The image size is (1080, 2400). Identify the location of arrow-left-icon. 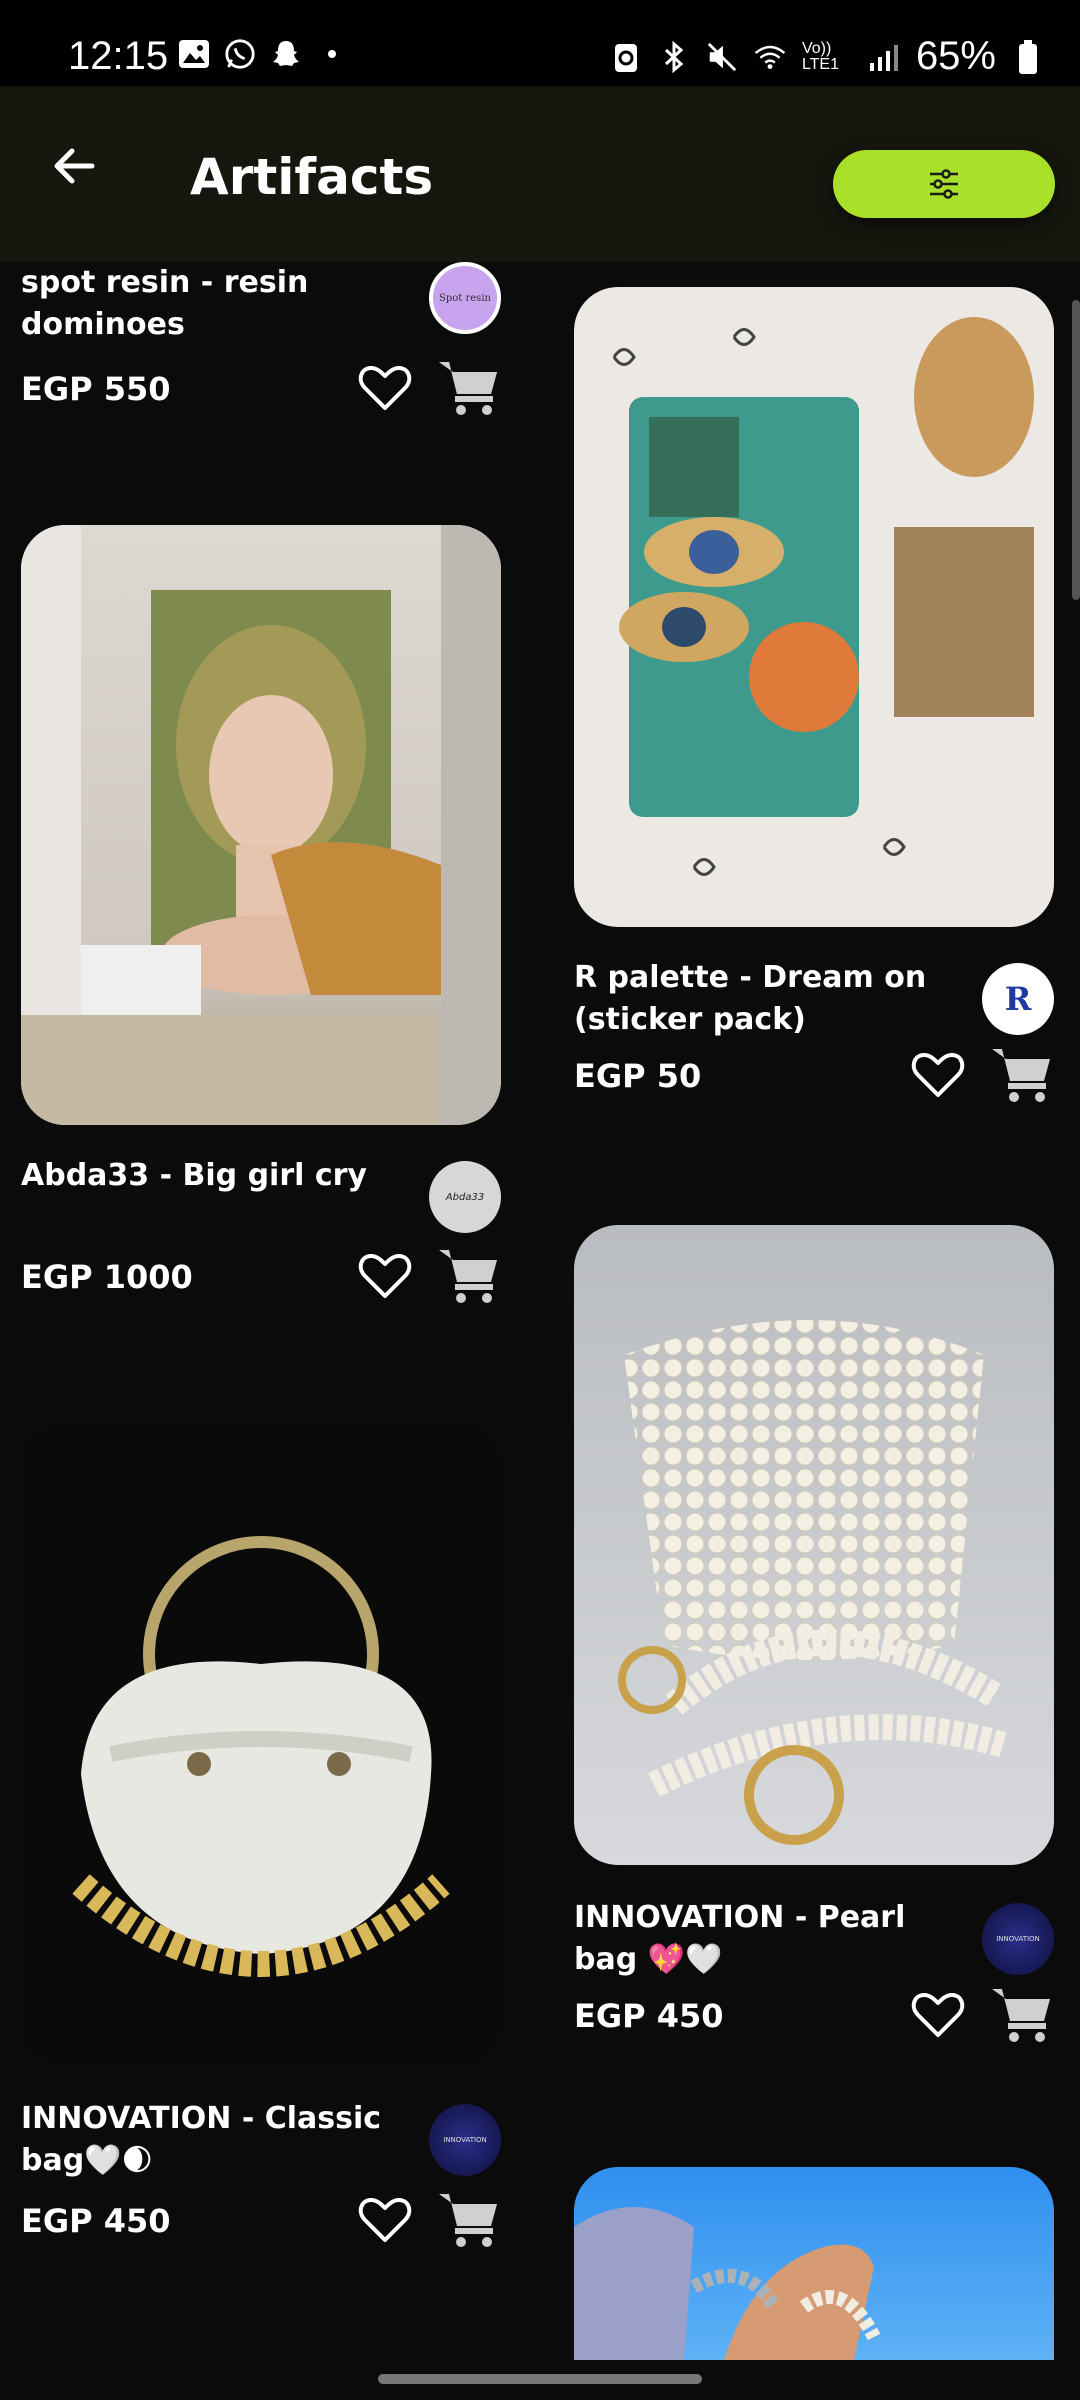
(74, 166).